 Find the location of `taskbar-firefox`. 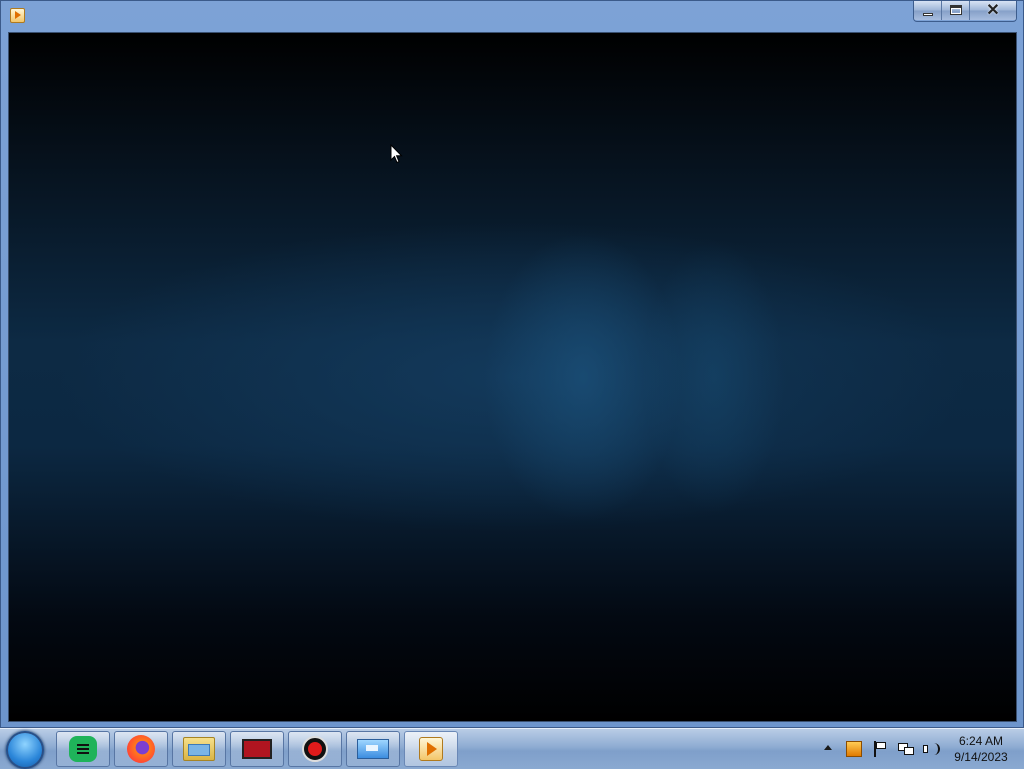

taskbar-firefox is located at coordinates (141, 749).